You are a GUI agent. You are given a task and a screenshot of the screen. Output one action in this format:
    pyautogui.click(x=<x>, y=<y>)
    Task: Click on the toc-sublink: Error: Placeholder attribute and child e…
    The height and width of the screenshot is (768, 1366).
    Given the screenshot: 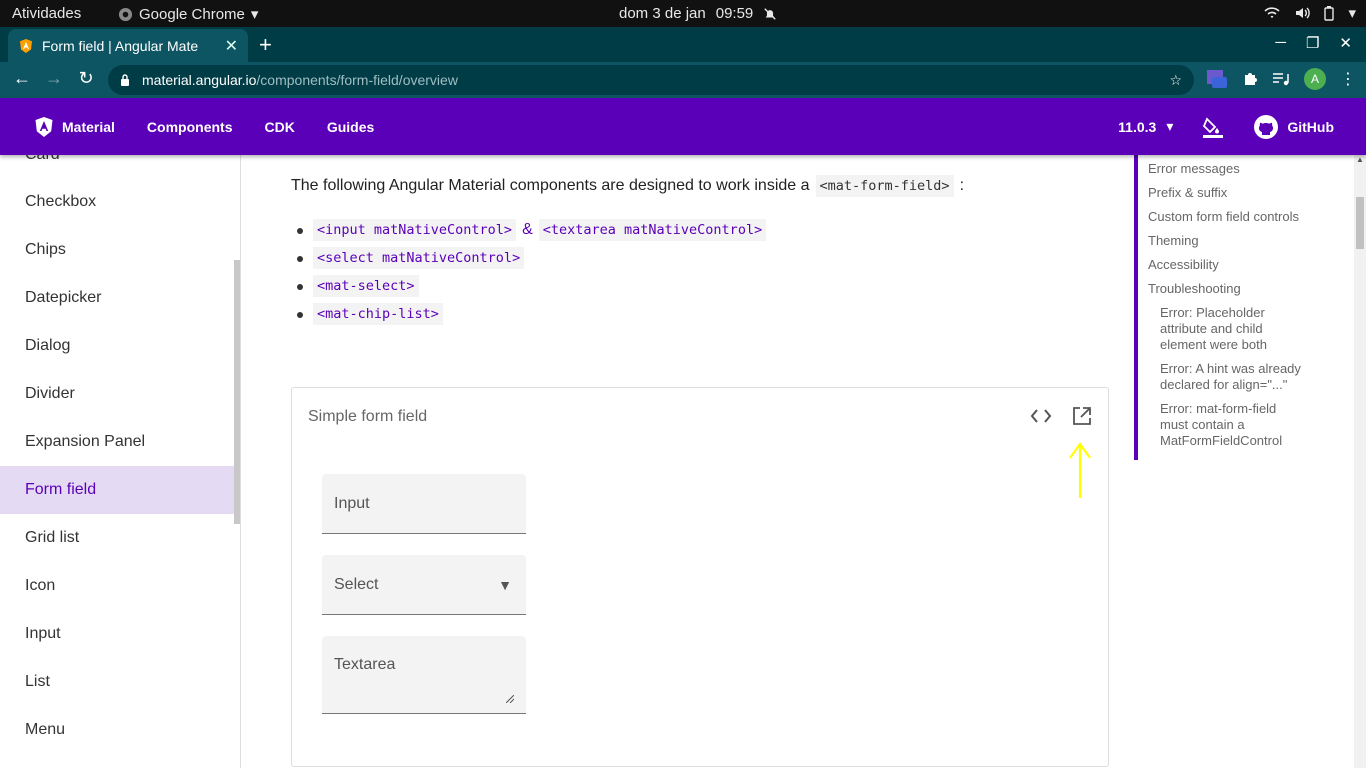 What is the action you would take?
    pyautogui.click(x=1233, y=329)
    